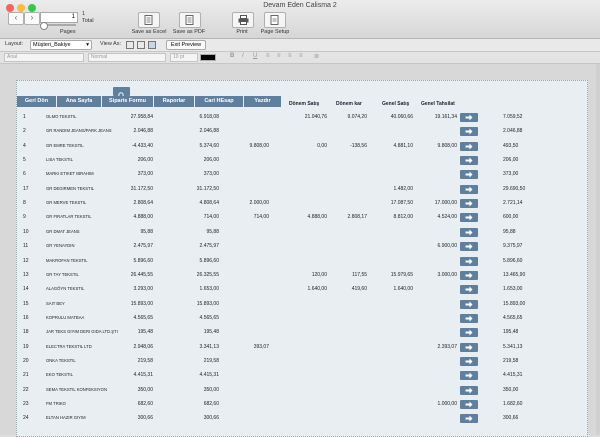  What do you see at coordinates (58, 26) in the screenshot?
I see `page-slider` at bounding box center [58, 26].